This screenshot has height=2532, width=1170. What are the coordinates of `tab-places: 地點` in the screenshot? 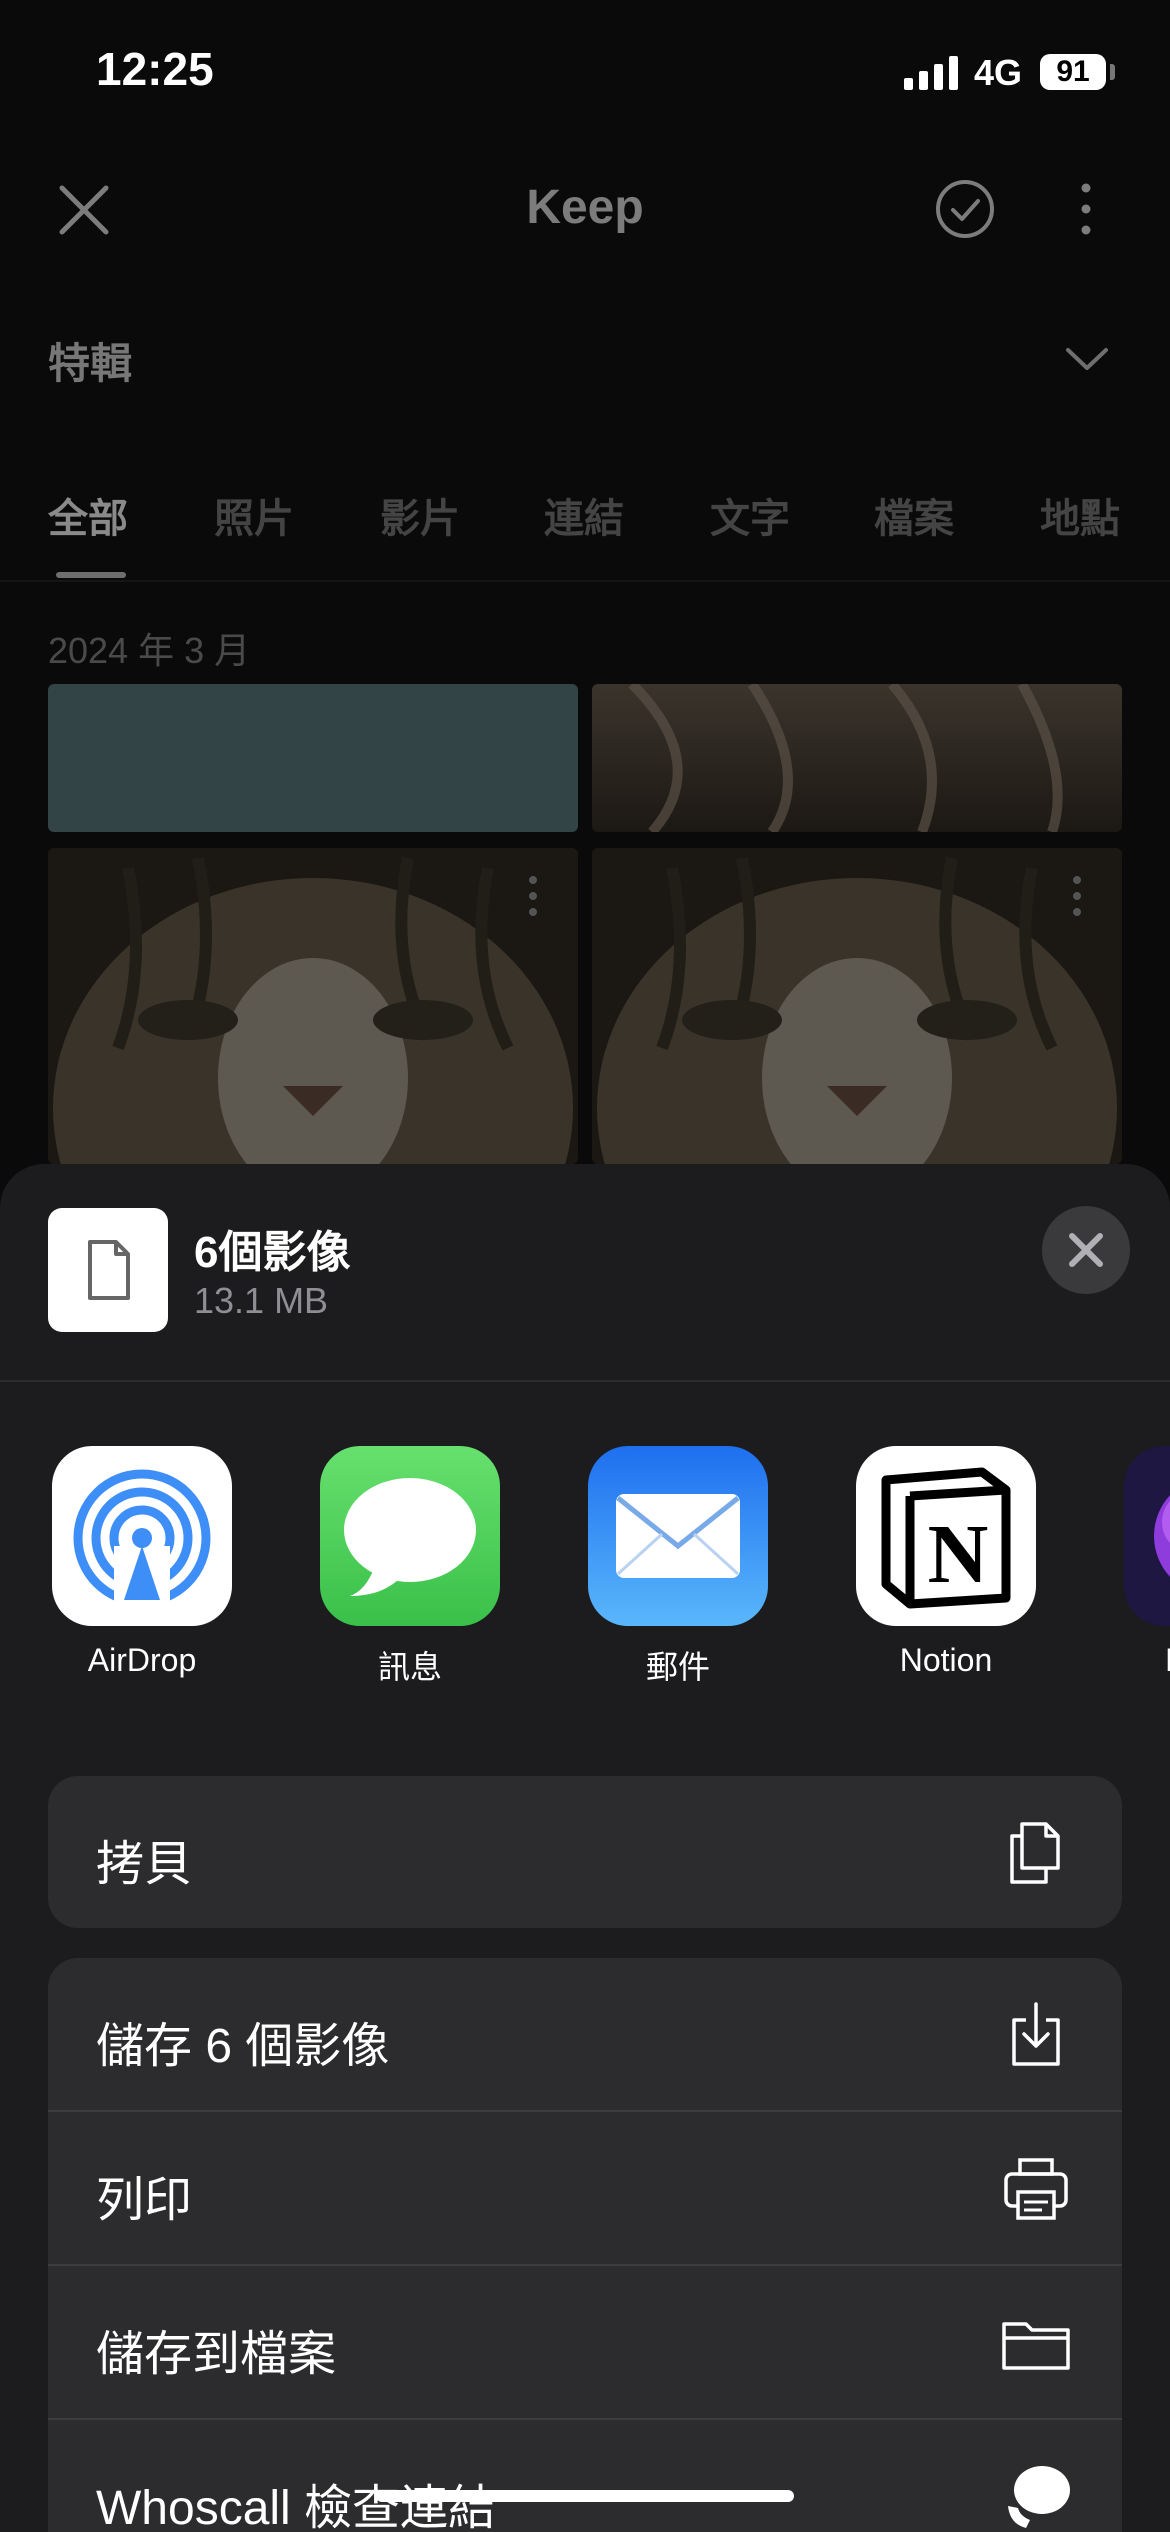 It's located at (1080, 515).